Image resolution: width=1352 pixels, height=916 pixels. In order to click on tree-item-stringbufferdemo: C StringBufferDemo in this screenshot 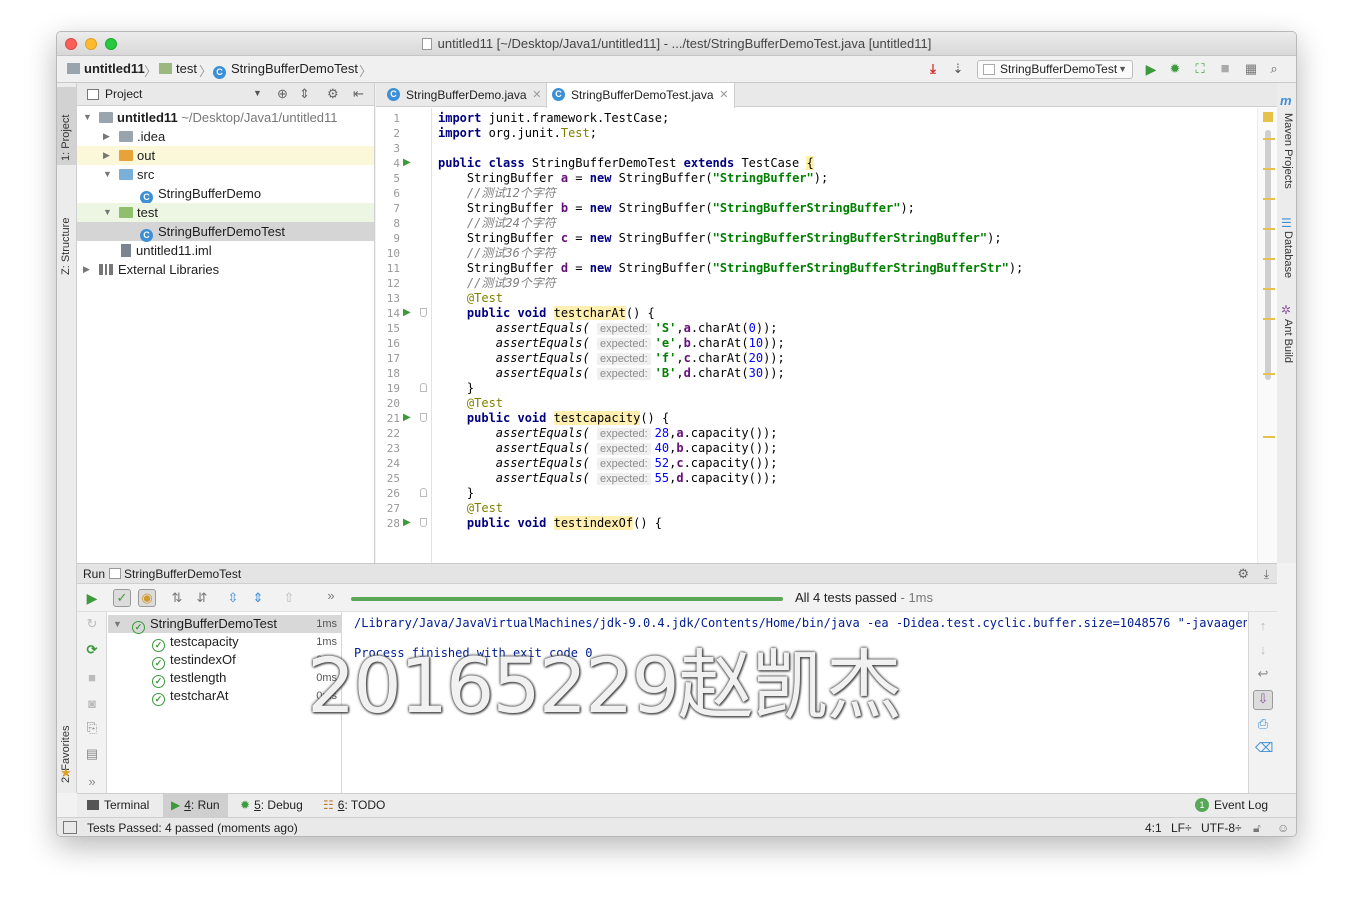, I will do `click(225, 194)`.